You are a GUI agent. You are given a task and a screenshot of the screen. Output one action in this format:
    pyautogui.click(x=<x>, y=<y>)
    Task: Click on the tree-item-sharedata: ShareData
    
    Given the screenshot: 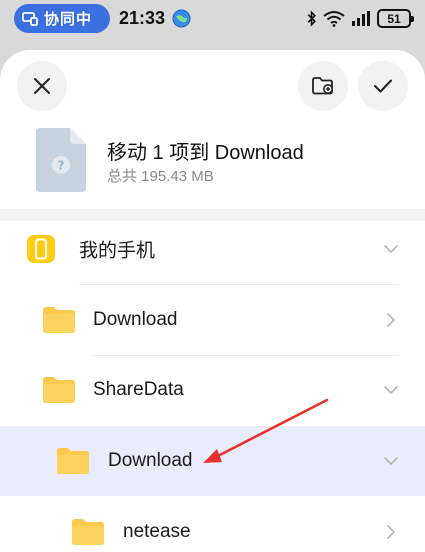 What is the action you would take?
    pyautogui.click(x=212, y=390)
    